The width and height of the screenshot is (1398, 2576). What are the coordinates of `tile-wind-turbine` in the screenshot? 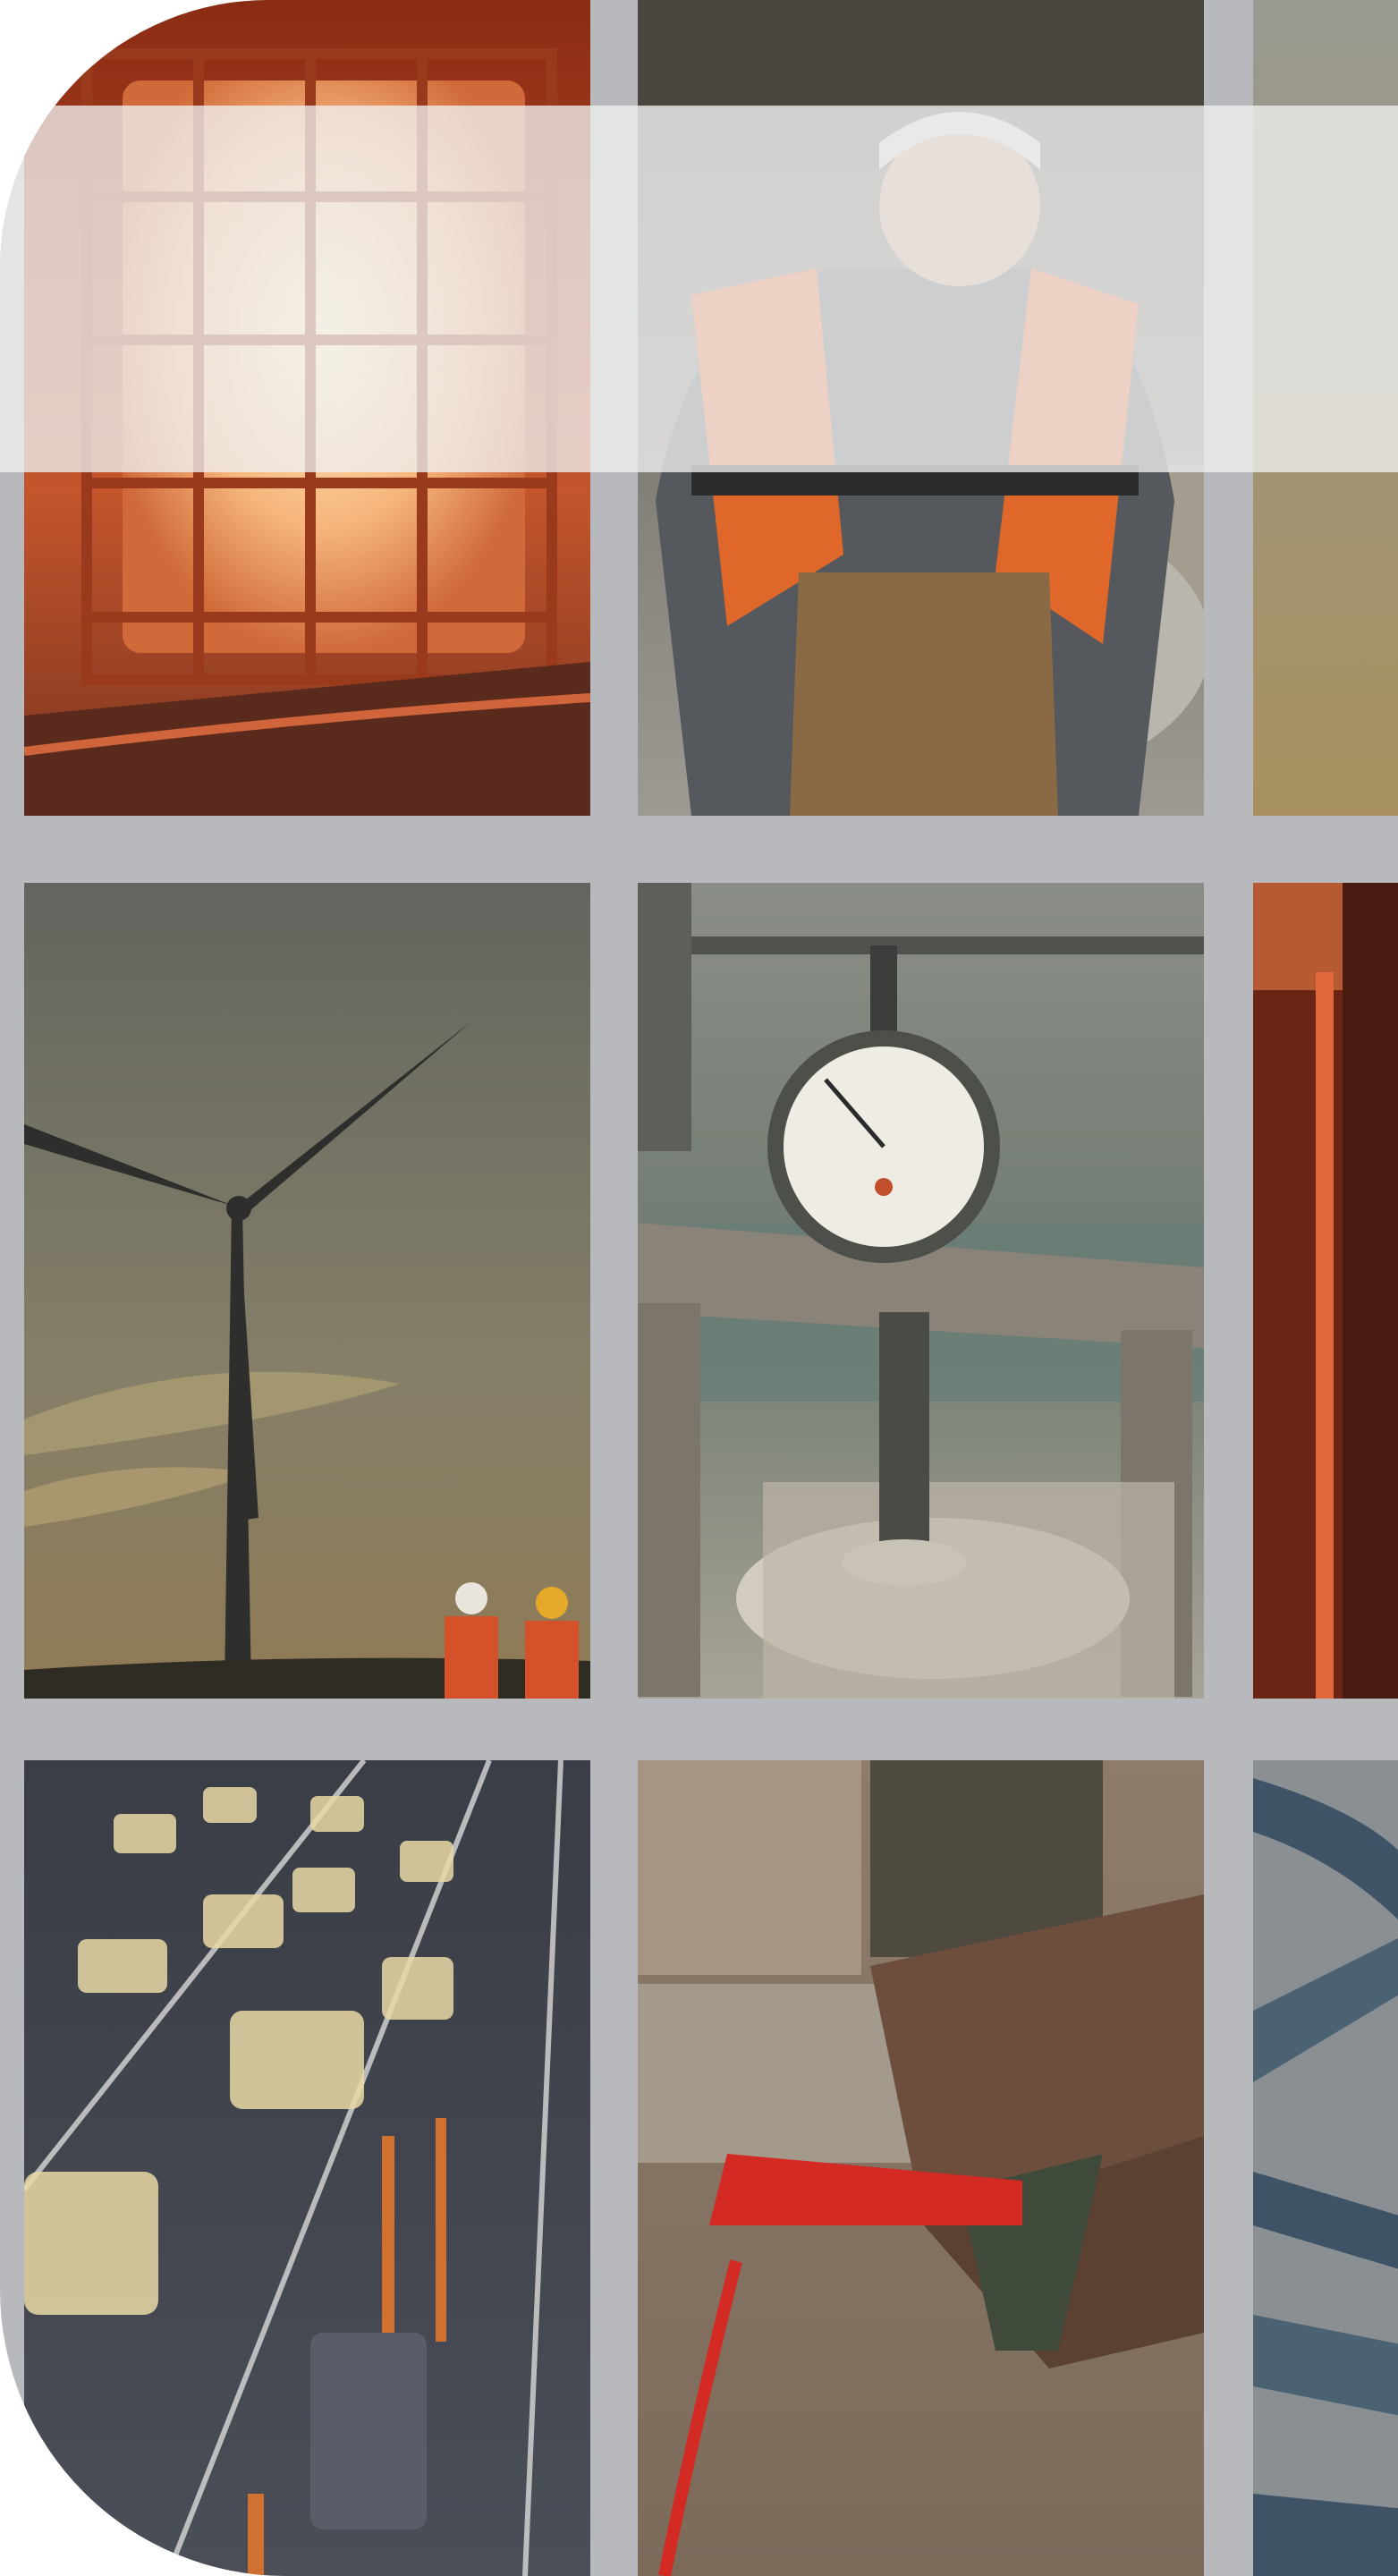 It's located at (307, 1291).